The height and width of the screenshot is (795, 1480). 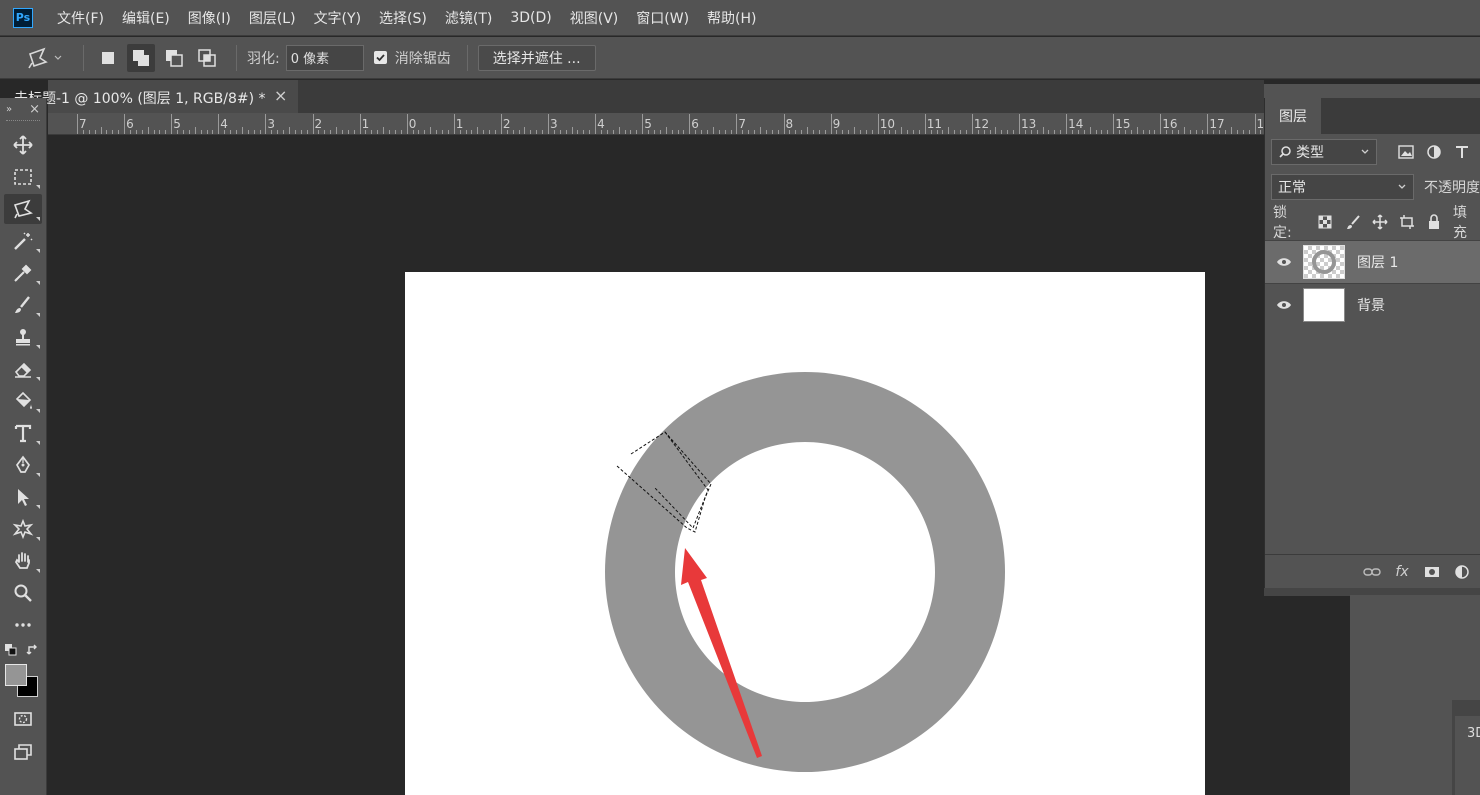 I want to click on subtract-from-selection-button, so click(x=174, y=58).